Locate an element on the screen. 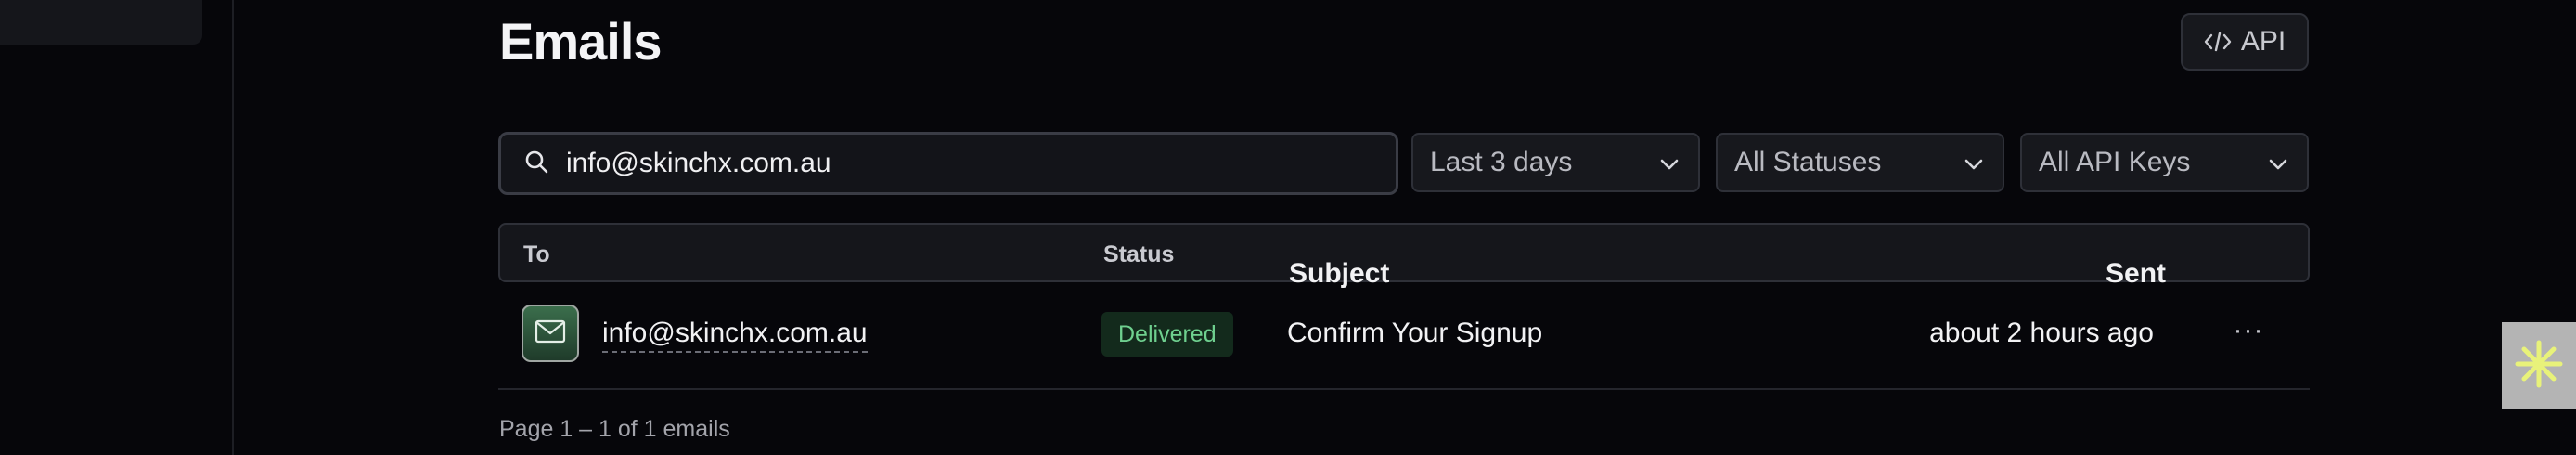 The width and height of the screenshot is (2576, 455). column-header-status: Status is located at coordinates (1139, 254).